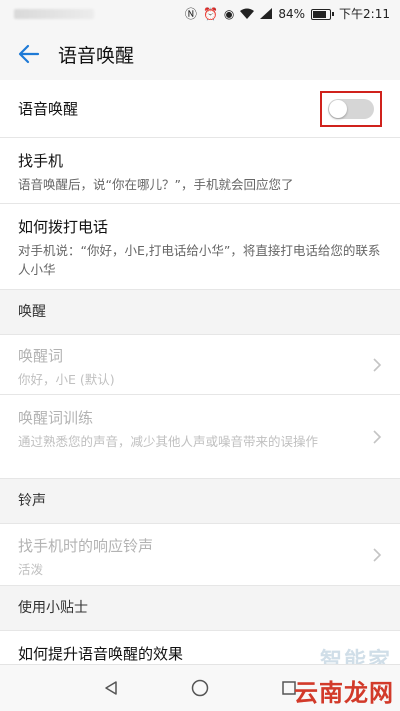 This screenshot has width=400, height=711. Describe the element at coordinates (168, 441) in the screenshot. I see `wake-training-subtitle: 通过熟悉您的声音，减少其他人声或噪音带来的误操作` at that location.